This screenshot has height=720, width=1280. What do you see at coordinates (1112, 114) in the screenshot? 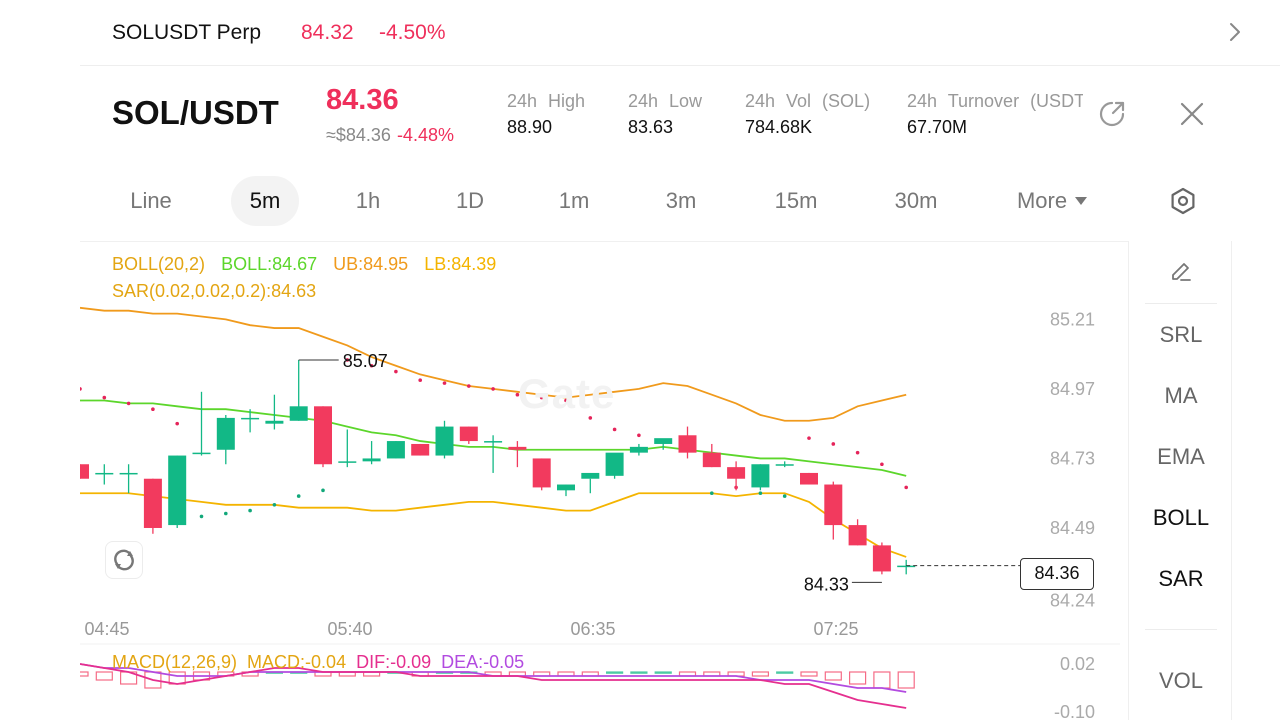
I see `share-icon` at bounding box center [1112, 114].